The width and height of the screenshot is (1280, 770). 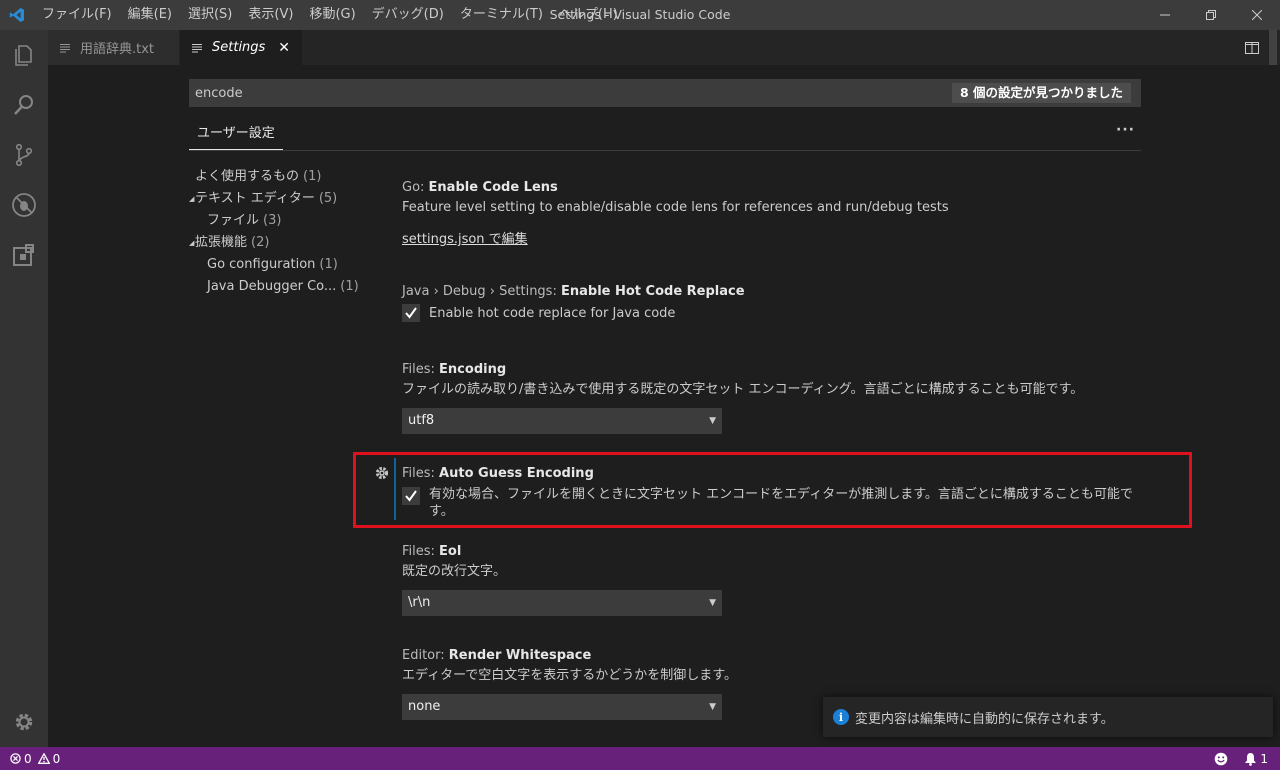 I want to click on split-editor-icon, so click(x=1252, y=47).